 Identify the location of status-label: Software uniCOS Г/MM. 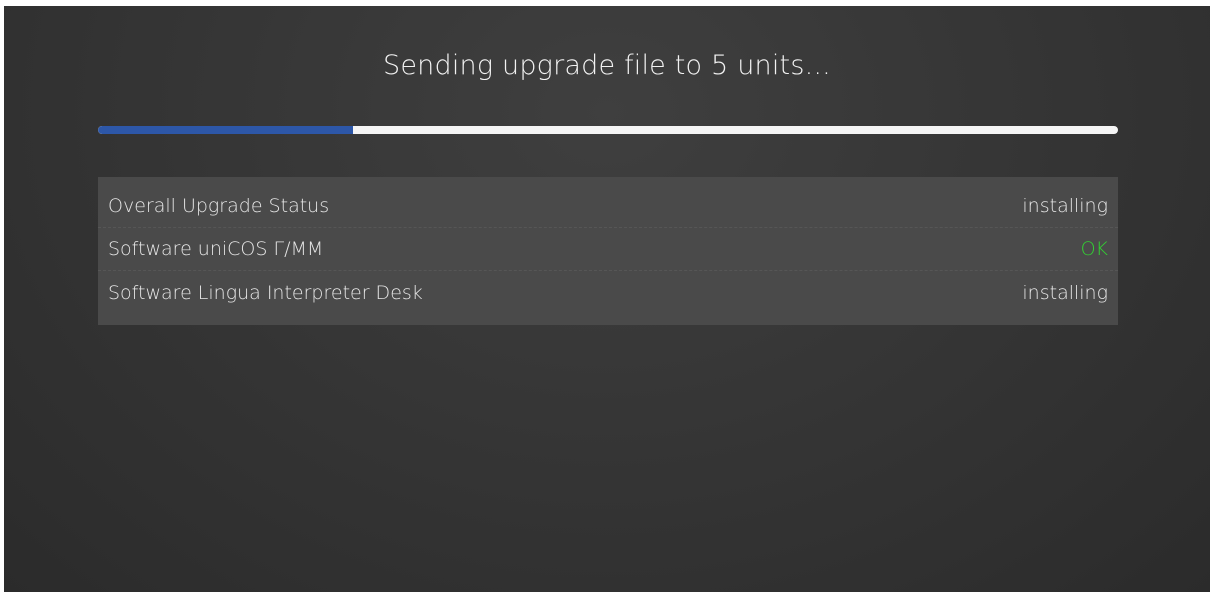
(216, 249).